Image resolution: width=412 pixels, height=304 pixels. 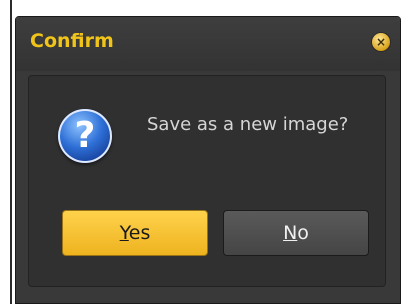 What do you see at coordinates (85, 136) in the screenshot?
I see `question-icon: ?` at bounding box center [85, 136].